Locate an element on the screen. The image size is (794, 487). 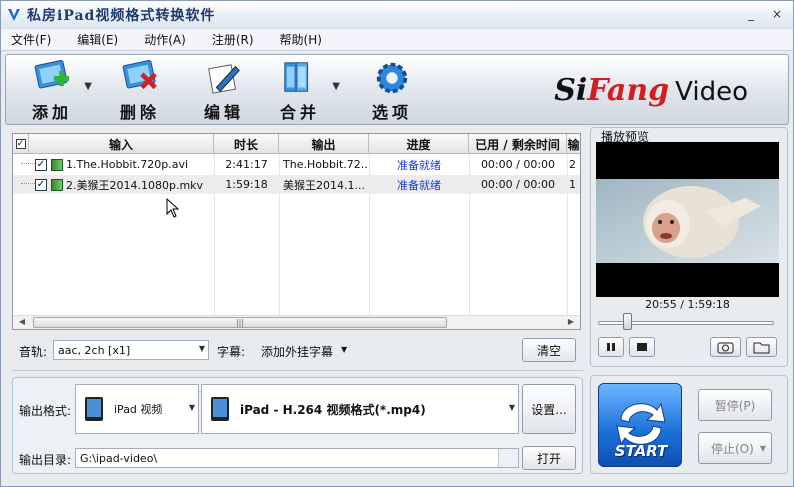
row-input: 1.The.Hobbit.720p.avi is located at coordinates (127, 164).